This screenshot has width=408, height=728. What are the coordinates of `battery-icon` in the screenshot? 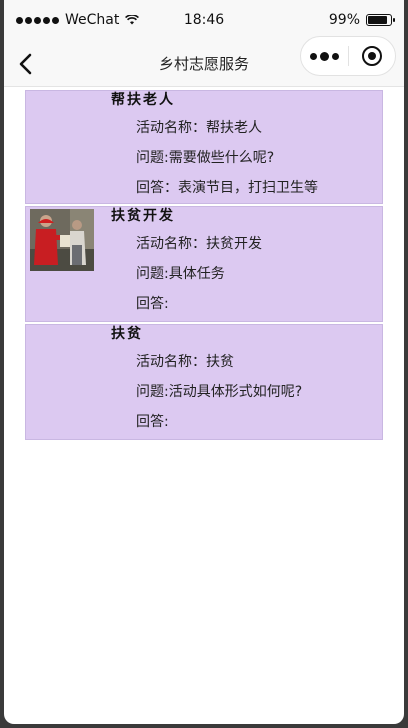 It's located at (380, 20).